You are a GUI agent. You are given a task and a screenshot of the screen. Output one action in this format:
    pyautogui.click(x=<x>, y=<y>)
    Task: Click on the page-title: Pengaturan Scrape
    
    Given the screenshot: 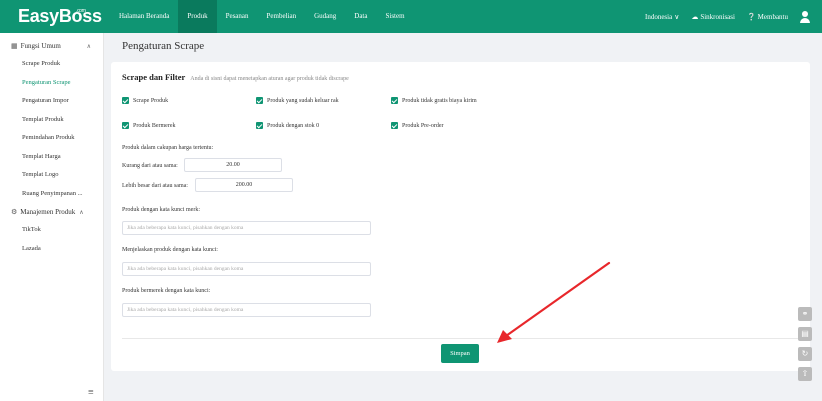 What is the action you would take?
    pyautogui.click(x=163, y=46)
    